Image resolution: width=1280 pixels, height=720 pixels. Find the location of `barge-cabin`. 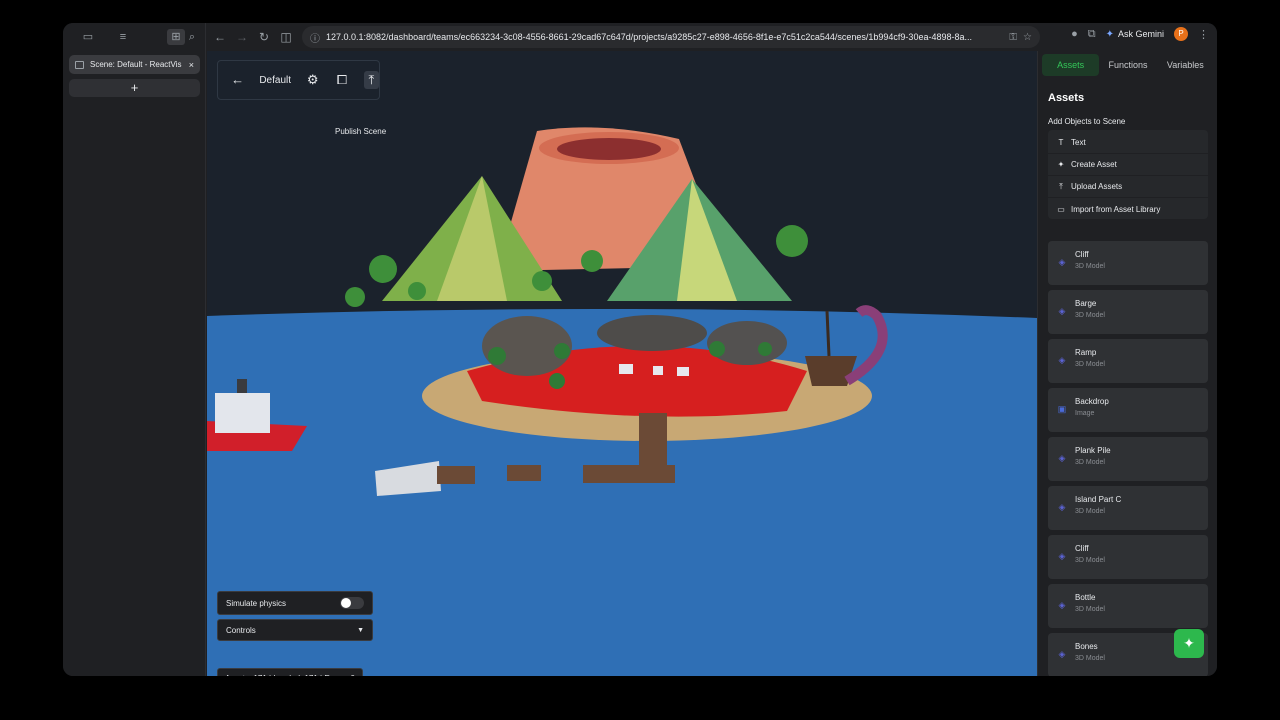

barge-cabin is located at coordinates (242, 413).